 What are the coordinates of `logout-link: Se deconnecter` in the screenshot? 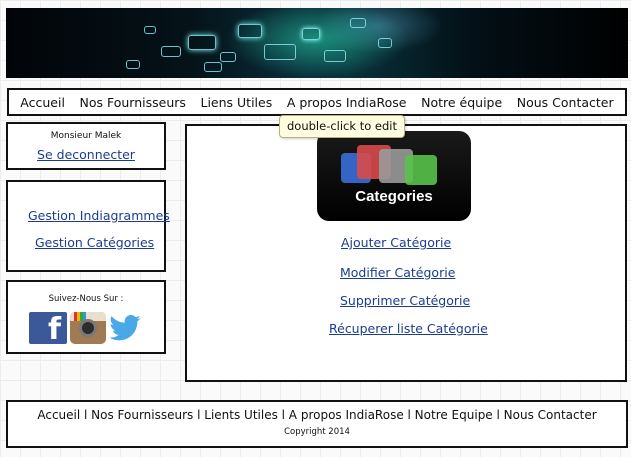 It's located at (86, 154).